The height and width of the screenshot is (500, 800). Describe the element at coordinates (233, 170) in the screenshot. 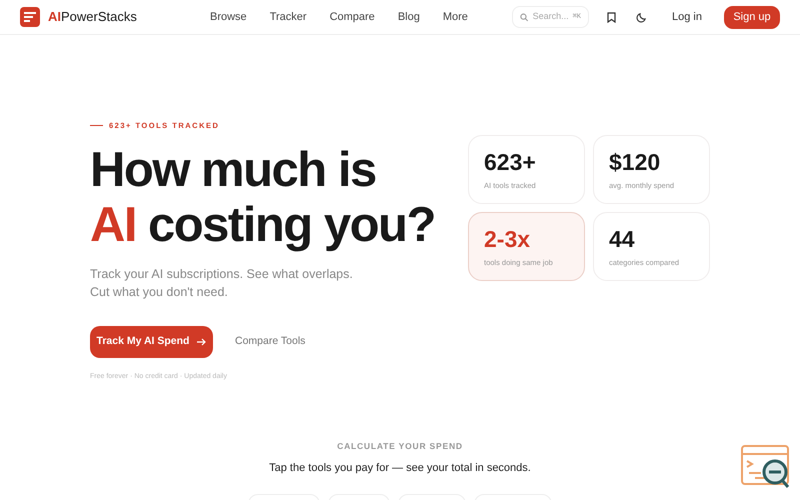

I see `headline-text: How much is` at that location.